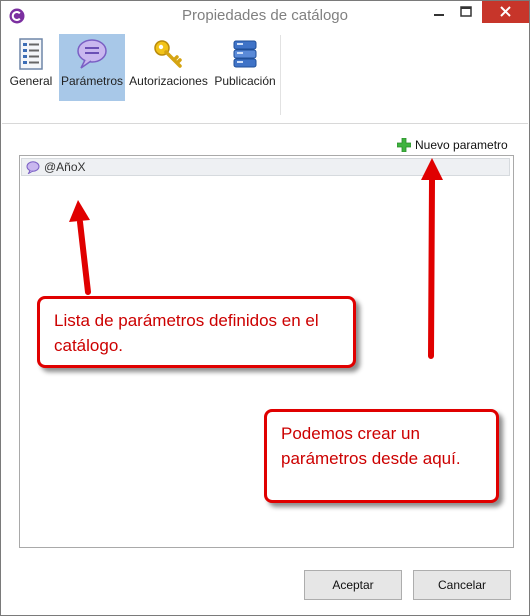  I want to click on annotation-create-note: Podemos crear un parámetros desde aquí., so click(381, 456).